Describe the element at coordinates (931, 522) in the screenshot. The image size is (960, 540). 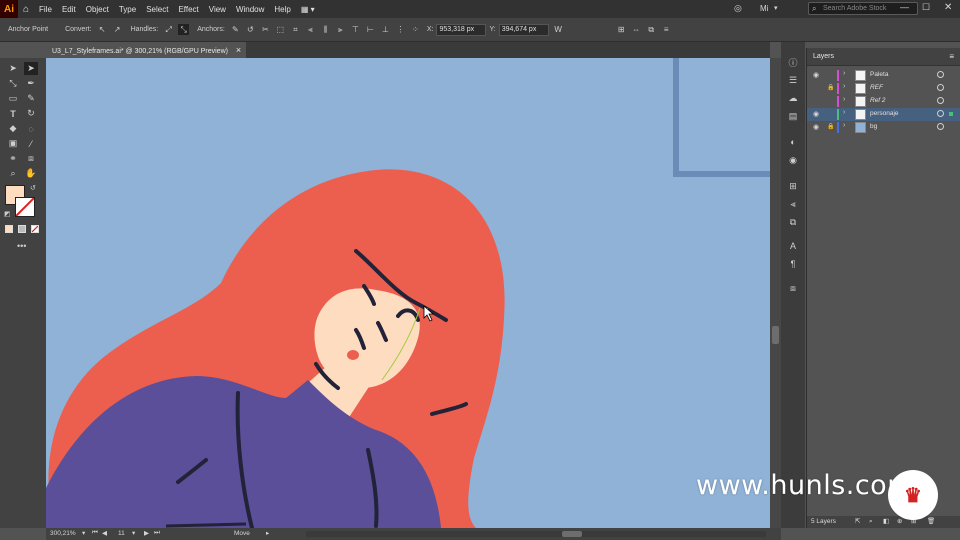
I see `delete-layer-icon: 🗑` at that location.